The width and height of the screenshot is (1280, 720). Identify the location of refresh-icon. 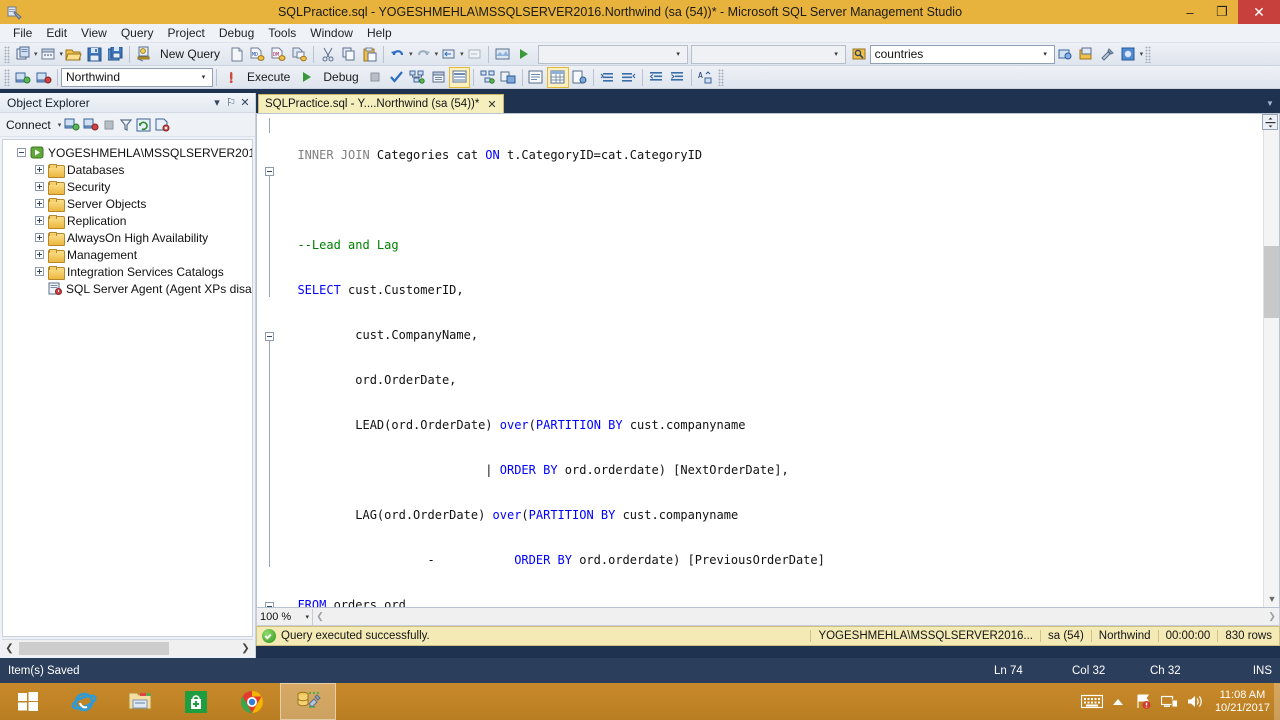
(143, 125).